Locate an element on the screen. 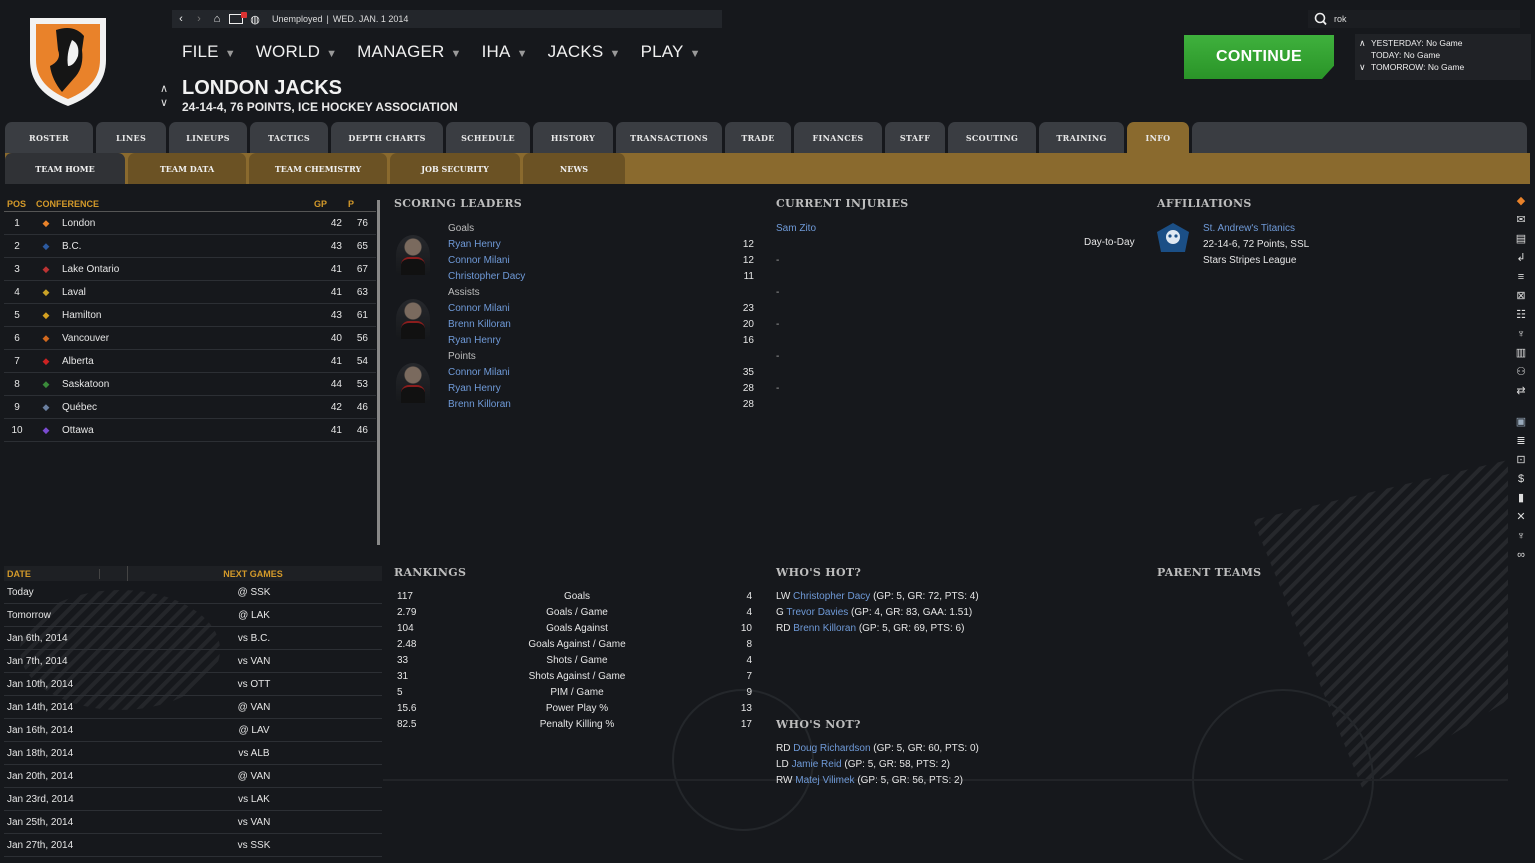 Image resolution: width=1535 pixels, height=863 pixels. team-name: Ottawa is located at coordinates (188, 430).